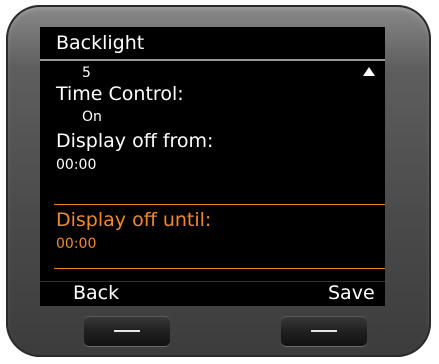 This screenshot has height=364, width=439. What do you see at coordinates (86, 73) in the screenshot?
I see `backlight-level-value: 5` at bounding box center [86, 73].